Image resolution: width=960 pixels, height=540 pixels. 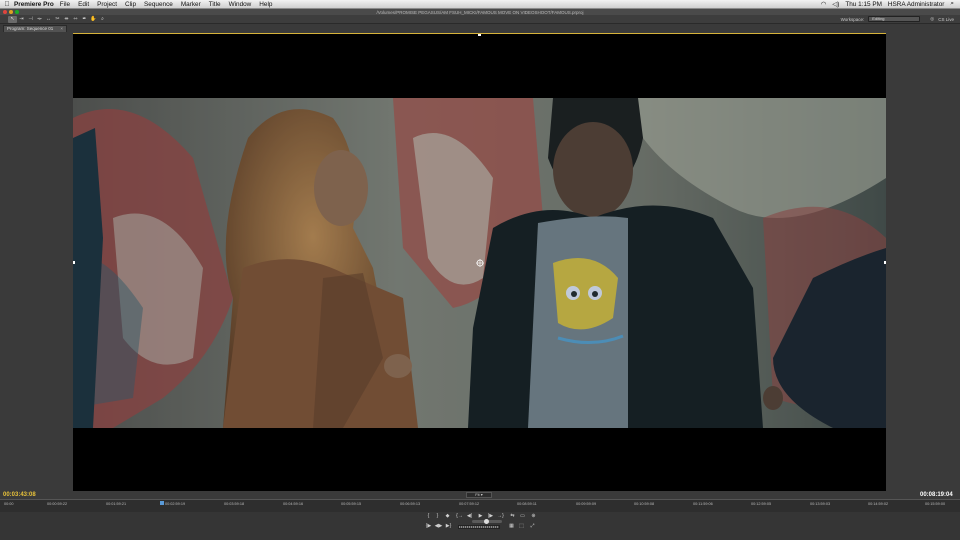 What do you see at coordinates (438, 526) in the screenshot?
I see `play-around-button: ◀▶` at bounding box center [438, 526].